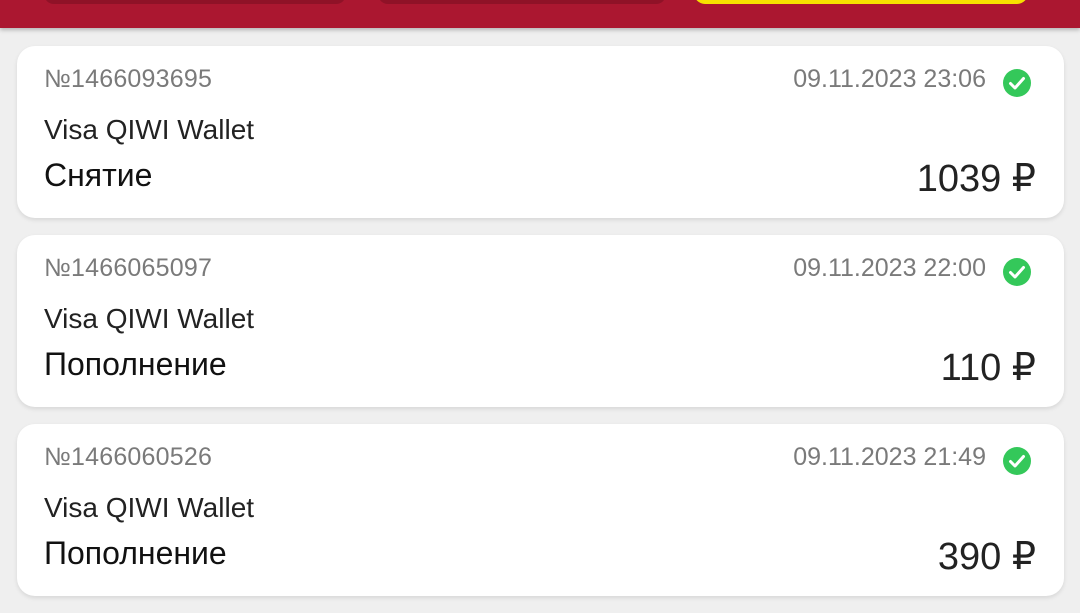  I want to click on transaction-date: 09.11.2023 22:00, so click(889, 268).